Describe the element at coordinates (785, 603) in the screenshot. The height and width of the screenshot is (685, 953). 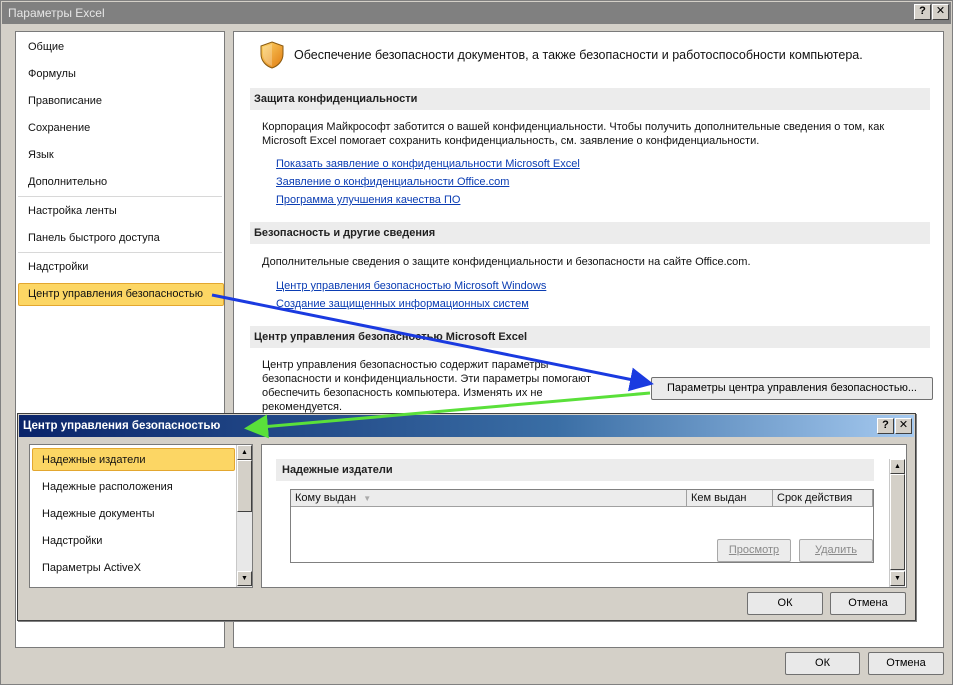
I see `dialog-ok-button: ОК` at that location.